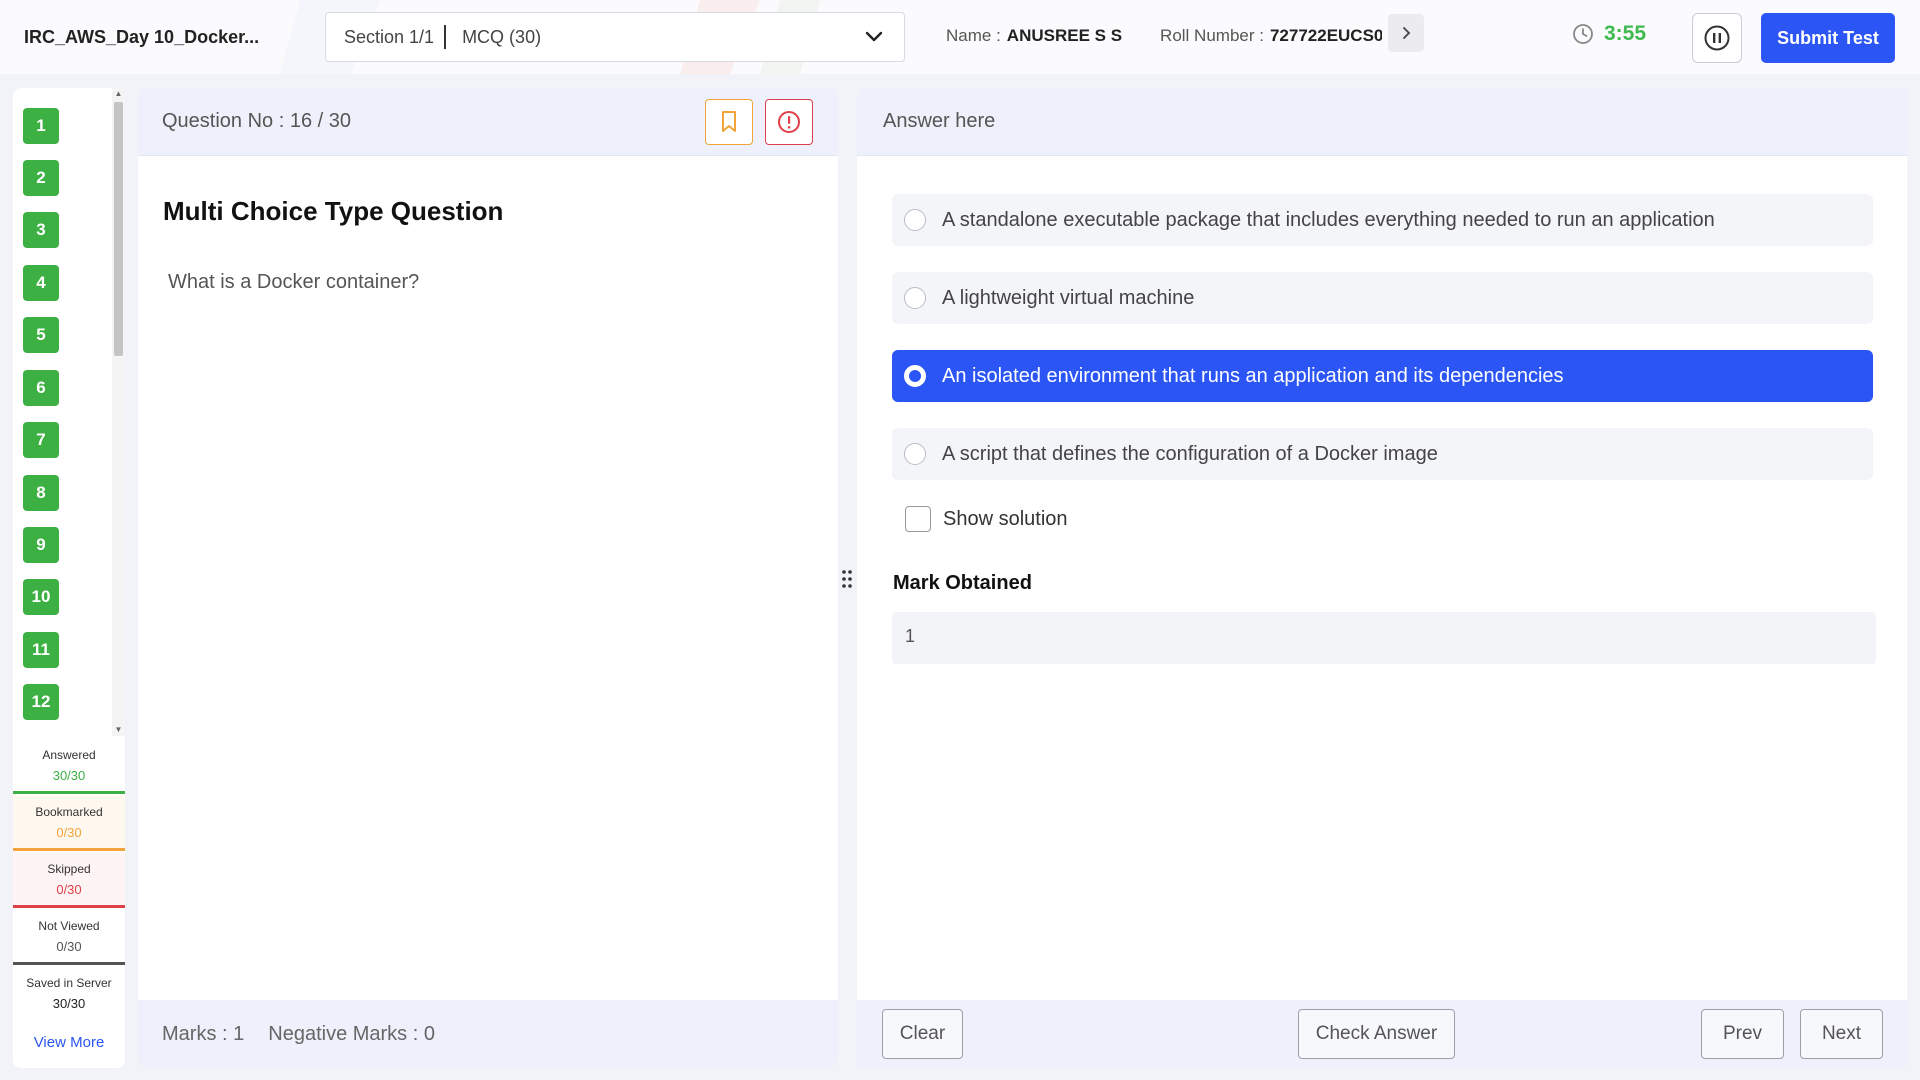 This screenshot has width=1920, height=1080. What do you see at coordinates (69, 926) in the screenshot?
I see `stat-label: Not Viewed` at bounding box center [69, 926].